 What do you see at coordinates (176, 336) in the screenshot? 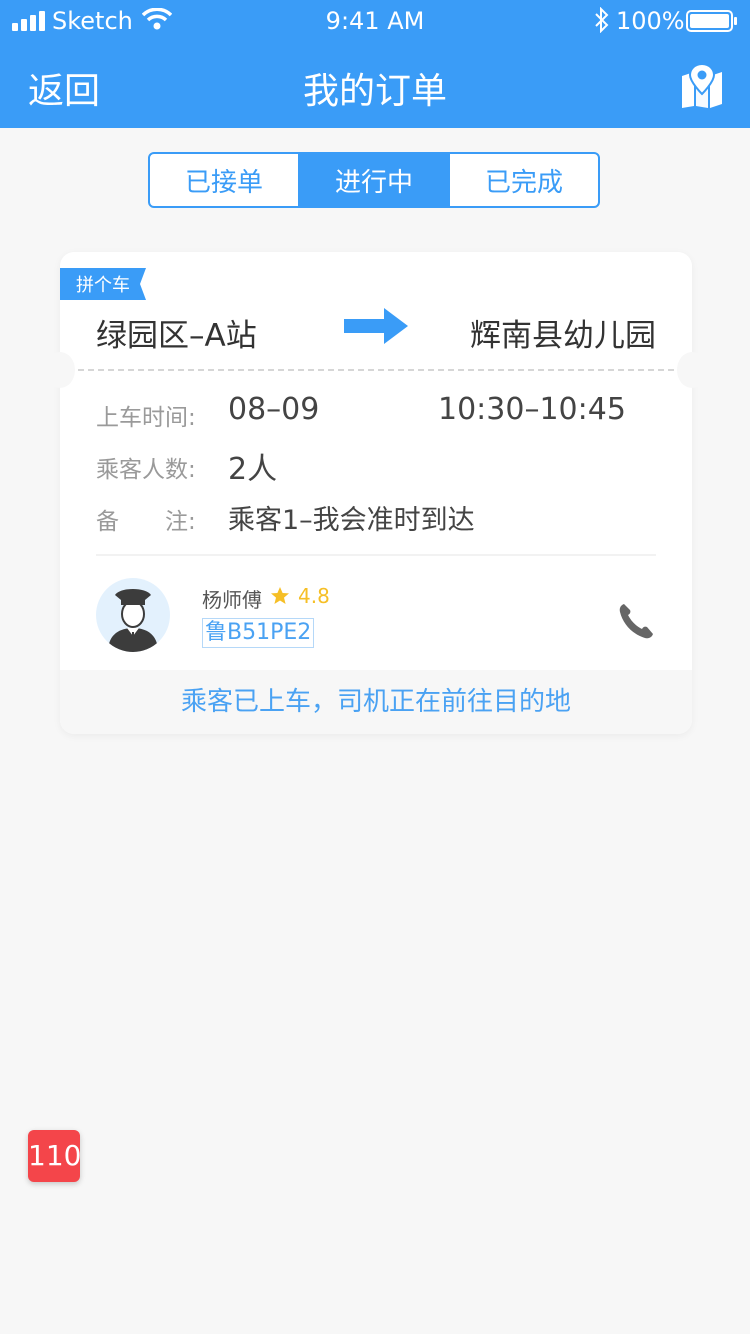
I see `origin-station: 绿园区–A站` at bounding box center [176, 336].